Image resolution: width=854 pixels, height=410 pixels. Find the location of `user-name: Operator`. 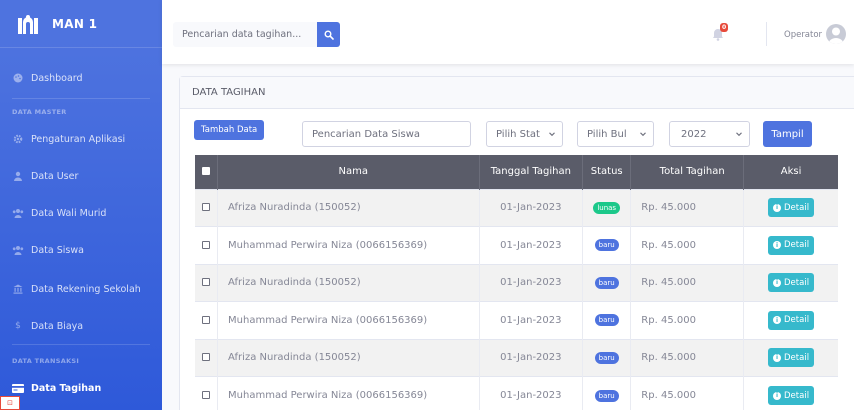

user-name: Operator is located at coordinates (803, 35).